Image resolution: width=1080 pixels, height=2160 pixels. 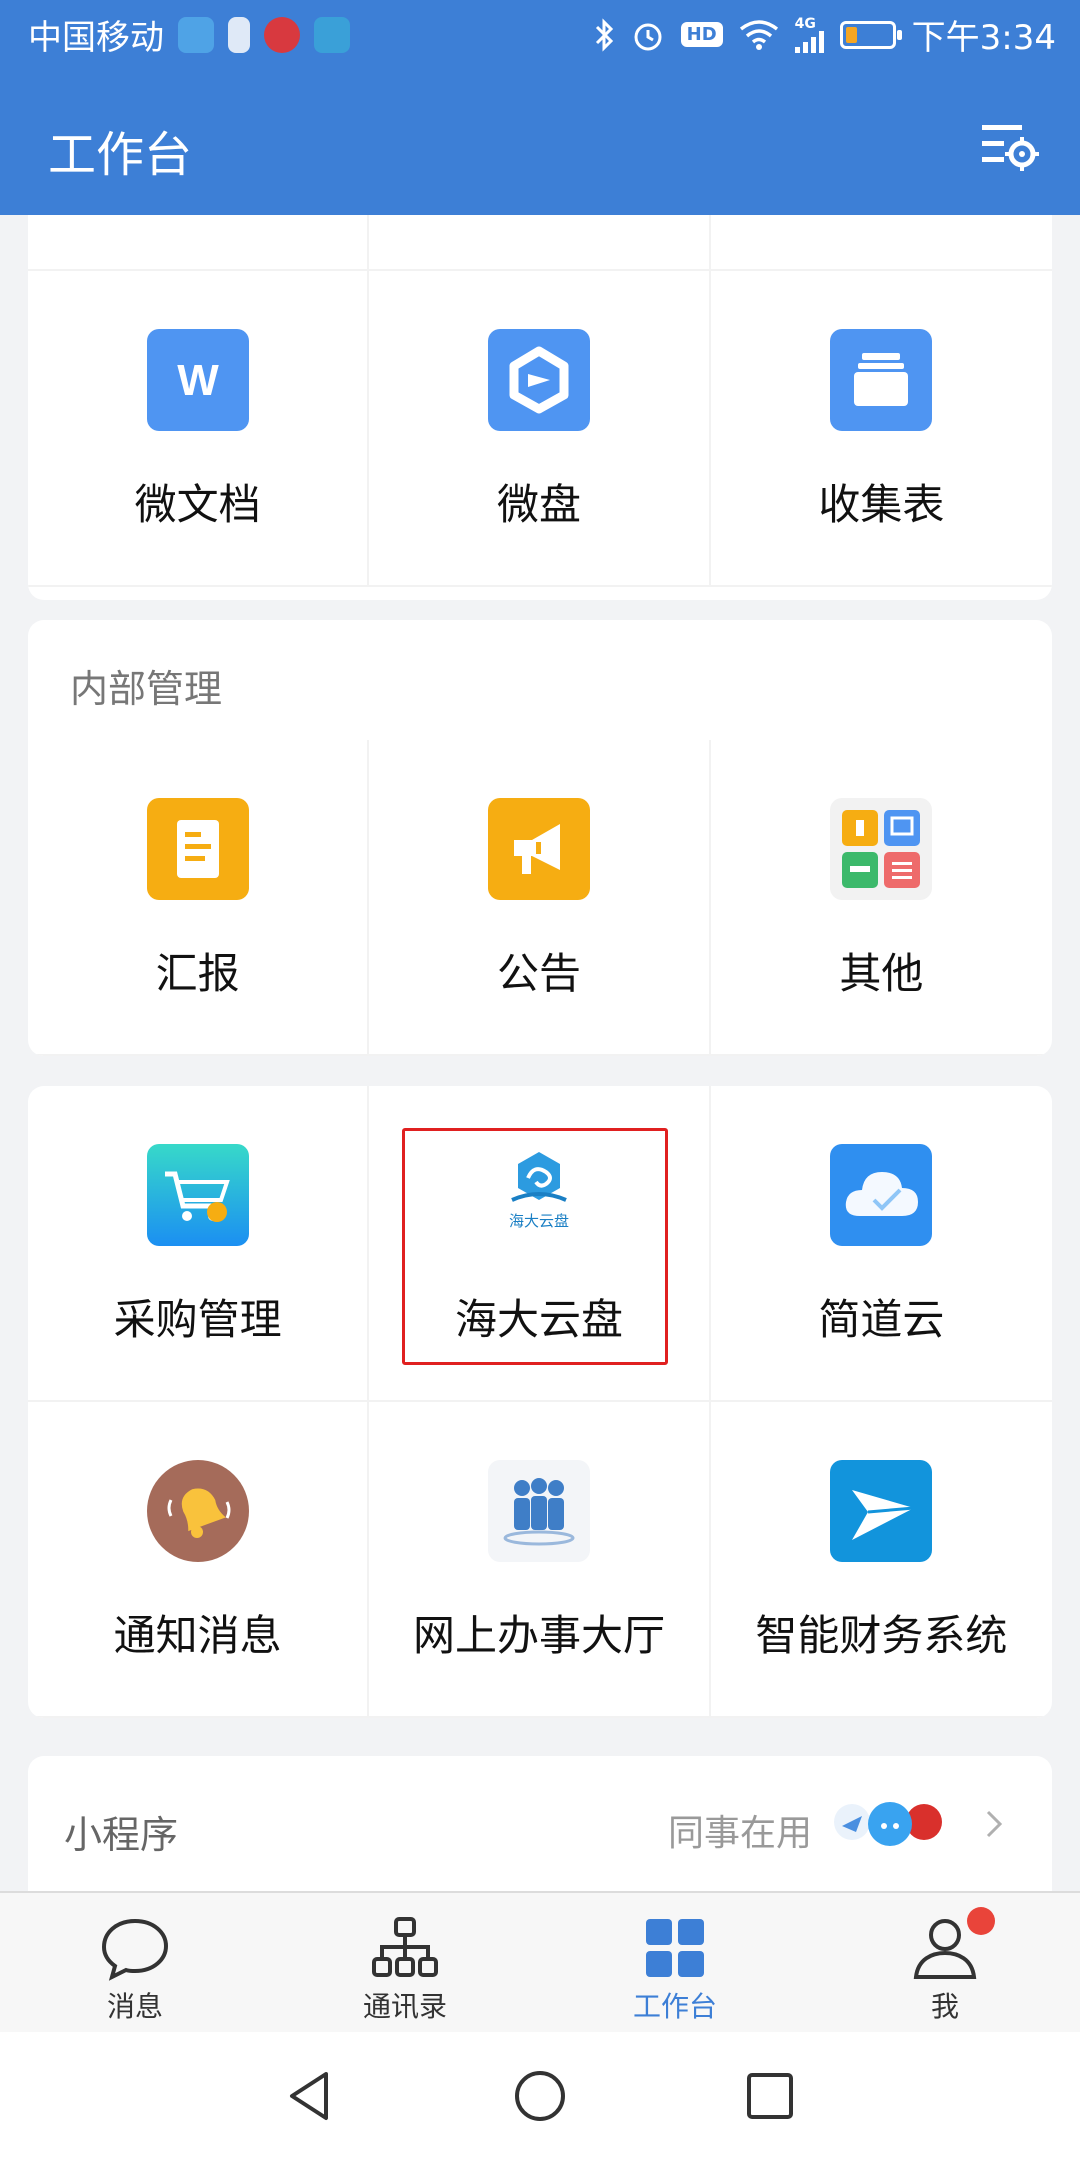 What do you see at coordinates (239, 34) in the screenshot?
I see `sim-icon` at bounding box center [239, 34].